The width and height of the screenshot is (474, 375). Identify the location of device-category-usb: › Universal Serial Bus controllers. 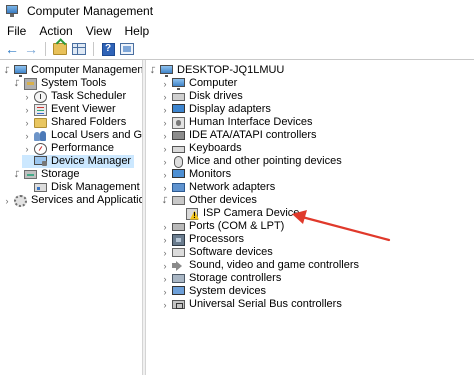
(251, 304).